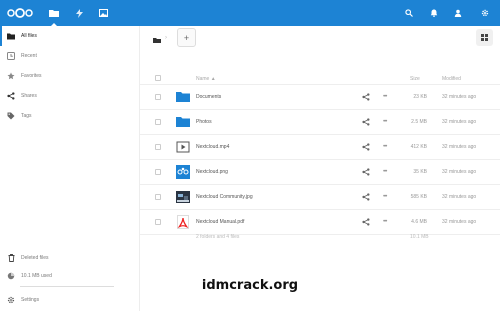 The height and width of the screenshot is (311, 500). What do you see at coordinates (420, 172) in the screenshot?
I see `file-size: 35 KB` at bounding box center [420, 172].